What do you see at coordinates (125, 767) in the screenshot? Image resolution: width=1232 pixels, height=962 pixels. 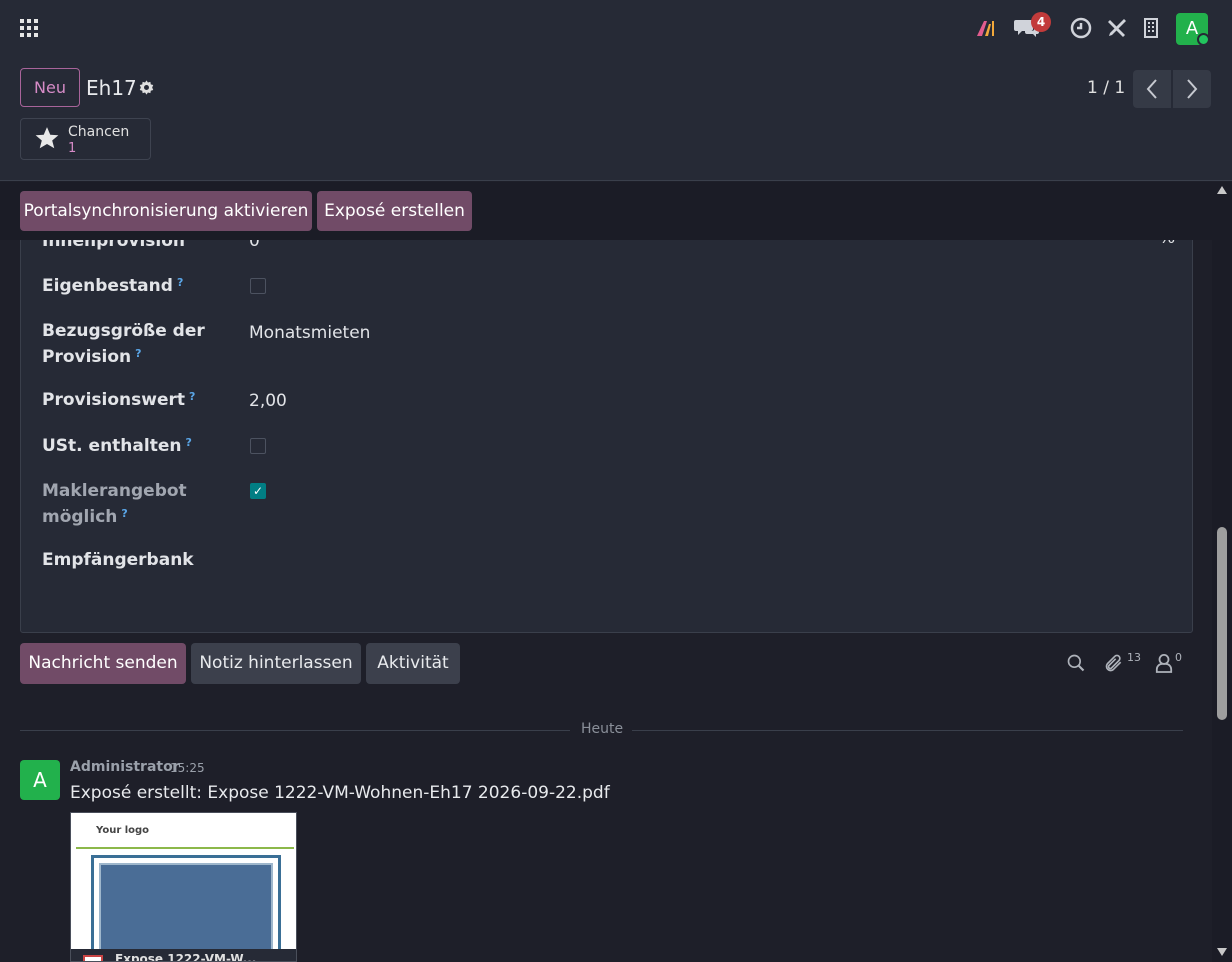 I see `message-author: Administrator` at bounding box center [125, 767].